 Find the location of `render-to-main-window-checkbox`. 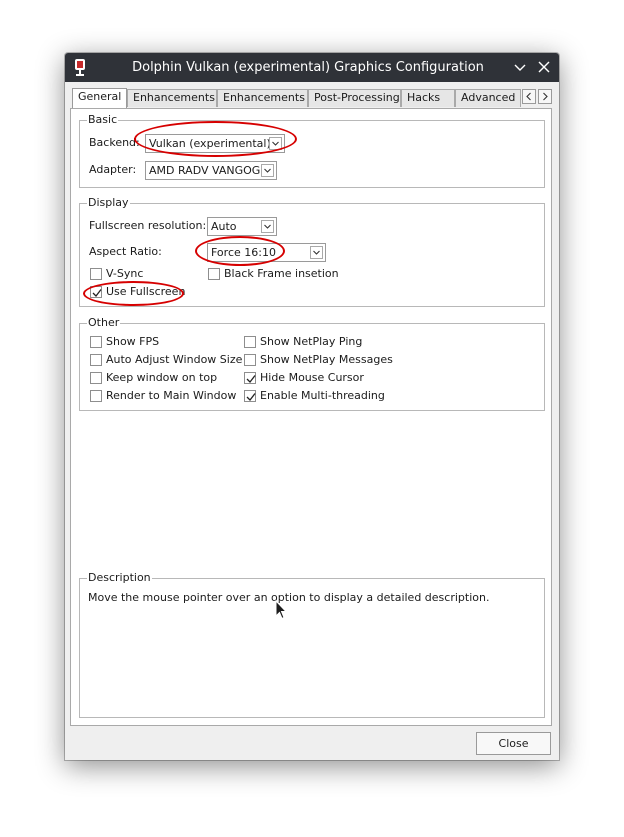

render-to-main-window-checkbox is located at coordinates (96, 396).